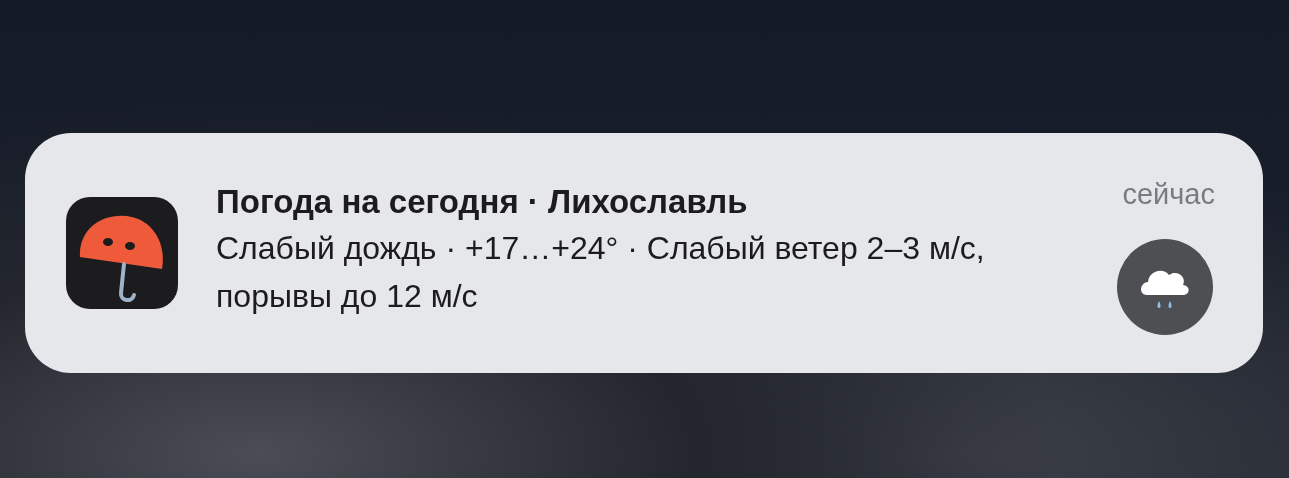  Describe the element at coordinates (1165, 287) in the screenshot. I see `rain-cloud-icon` at that location.